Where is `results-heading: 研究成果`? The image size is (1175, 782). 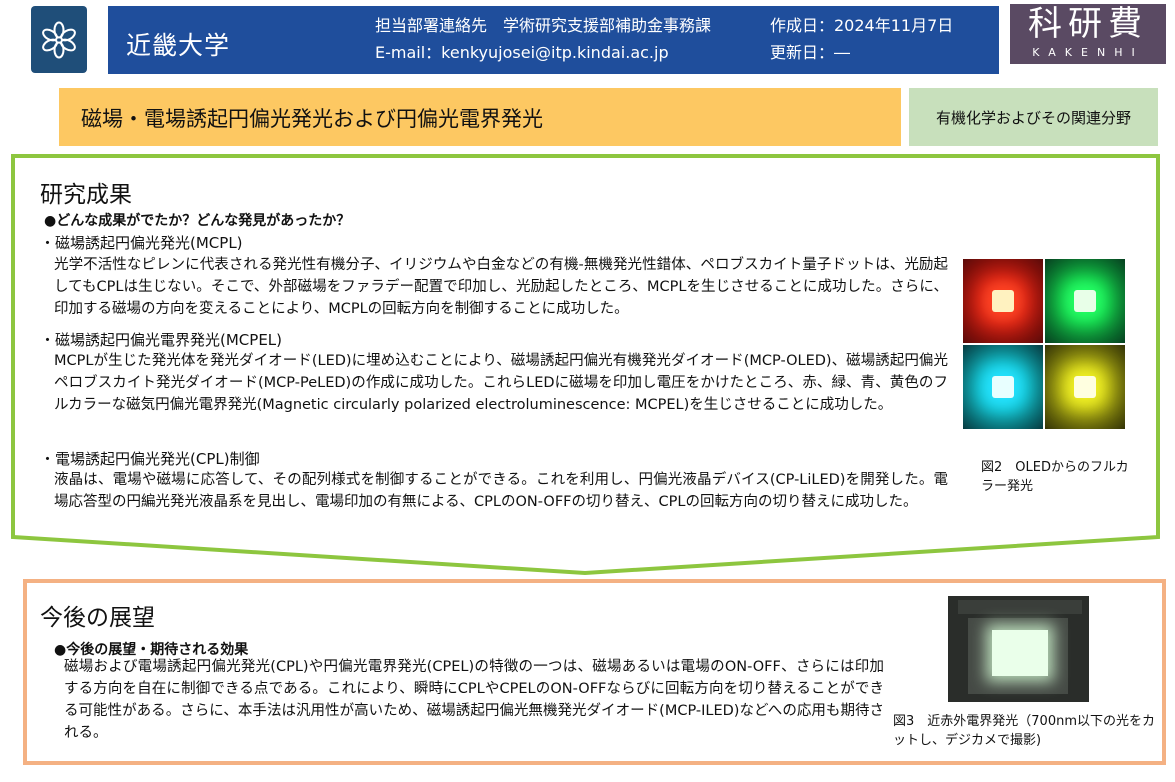 results-heading: 研究成果 is located at coordinates (86, 195).